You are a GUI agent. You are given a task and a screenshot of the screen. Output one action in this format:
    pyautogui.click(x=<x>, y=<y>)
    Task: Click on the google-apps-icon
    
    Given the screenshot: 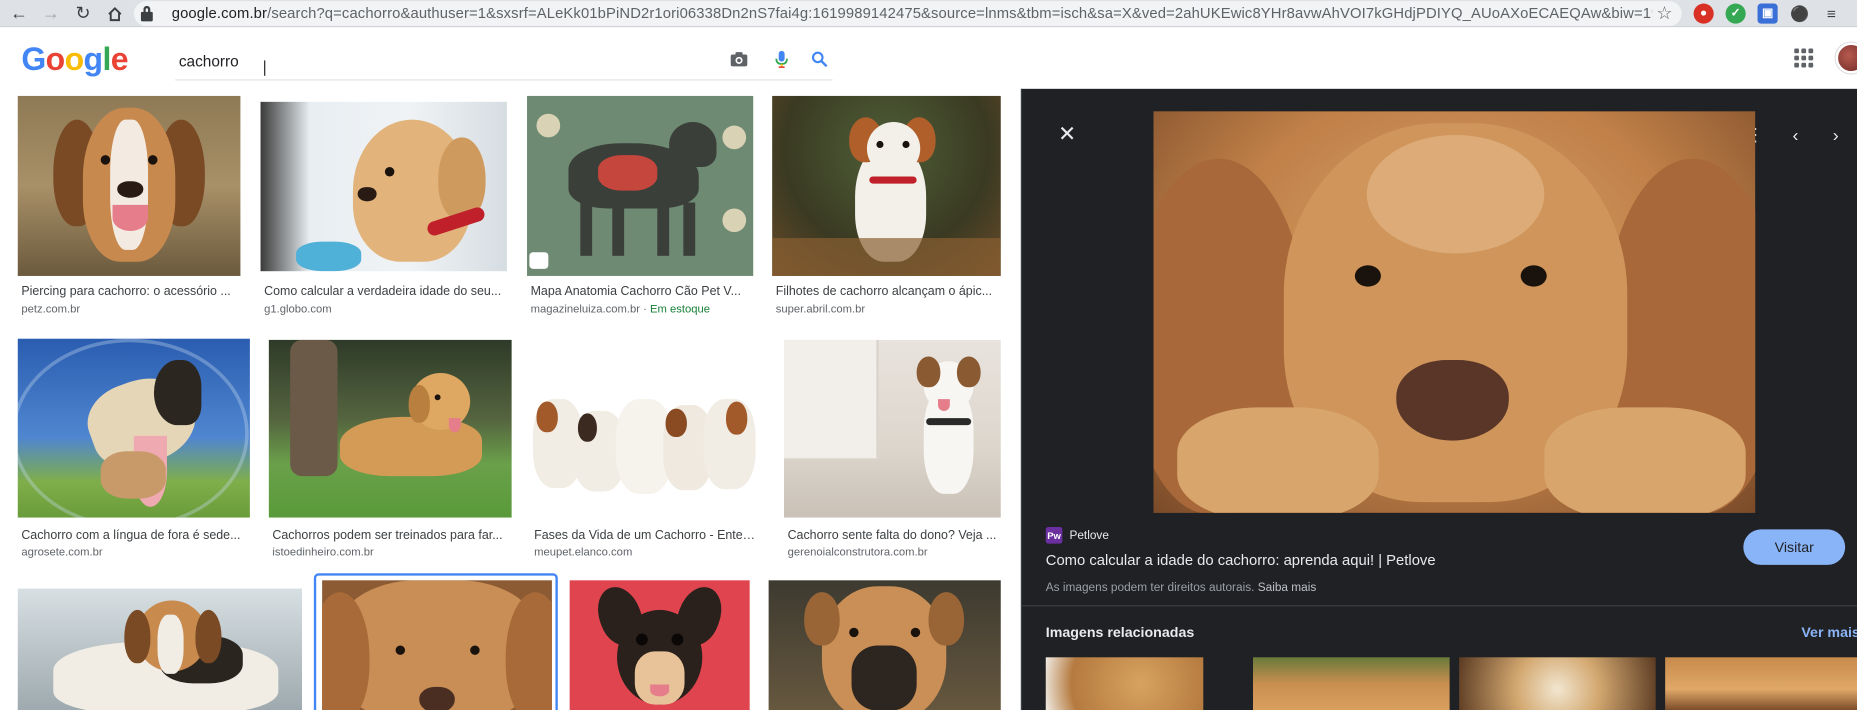 What is the action you would take?
    pyautogui.click(x=1804, y=58)
    